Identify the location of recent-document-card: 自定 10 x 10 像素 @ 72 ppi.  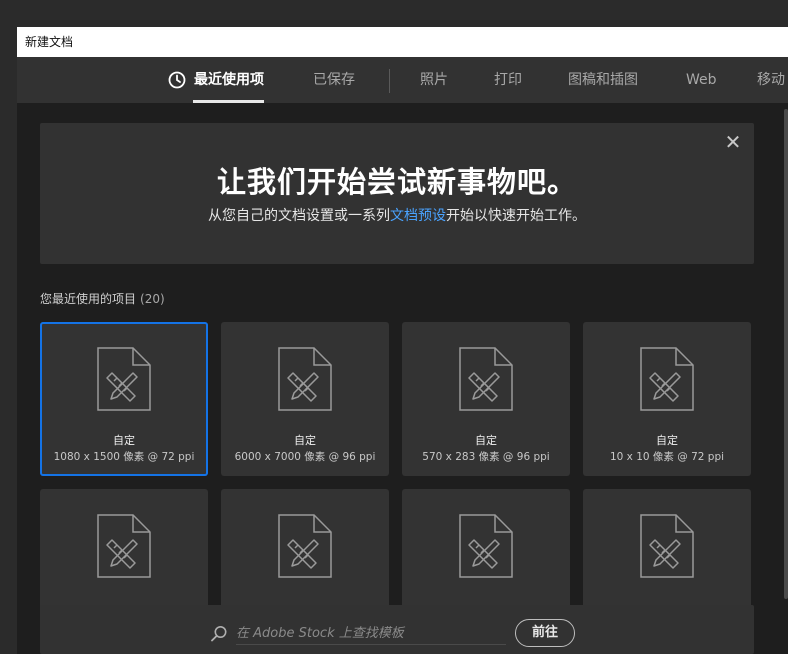
(667, 399).